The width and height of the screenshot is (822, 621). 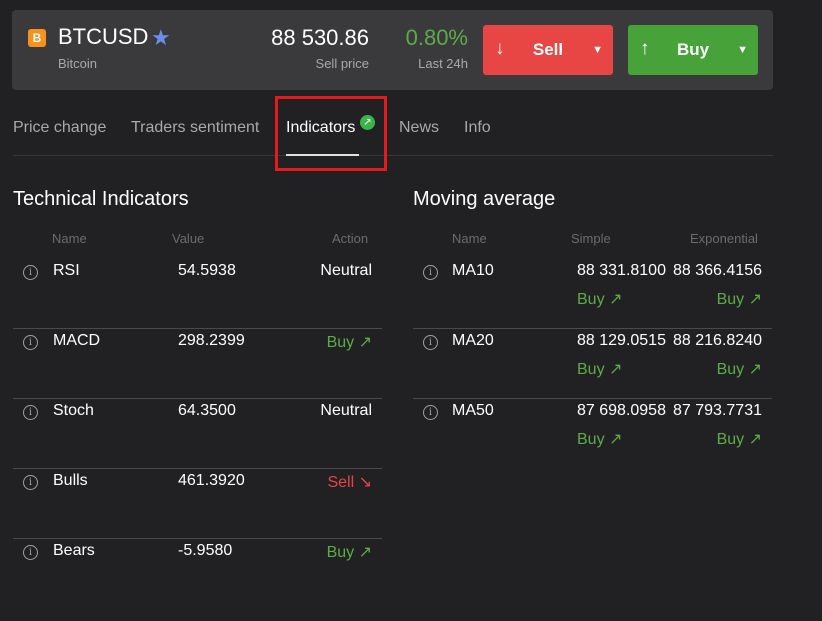 I want to click on indicator-name: Bears, so click(x=74, y=550).